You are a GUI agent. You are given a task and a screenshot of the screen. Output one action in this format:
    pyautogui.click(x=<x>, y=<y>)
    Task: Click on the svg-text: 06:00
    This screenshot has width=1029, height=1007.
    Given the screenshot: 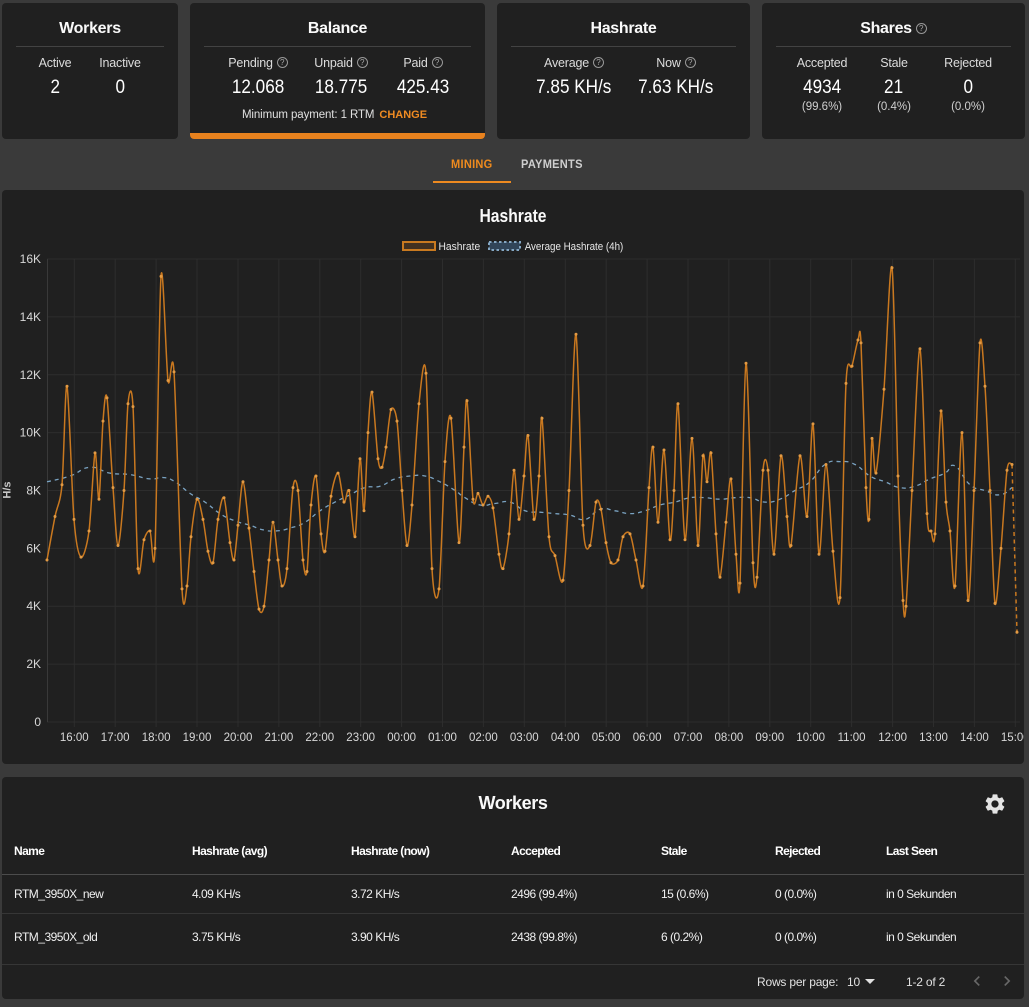 What is the action you would take?
    pyautogui.click(x=647, y=738)
    